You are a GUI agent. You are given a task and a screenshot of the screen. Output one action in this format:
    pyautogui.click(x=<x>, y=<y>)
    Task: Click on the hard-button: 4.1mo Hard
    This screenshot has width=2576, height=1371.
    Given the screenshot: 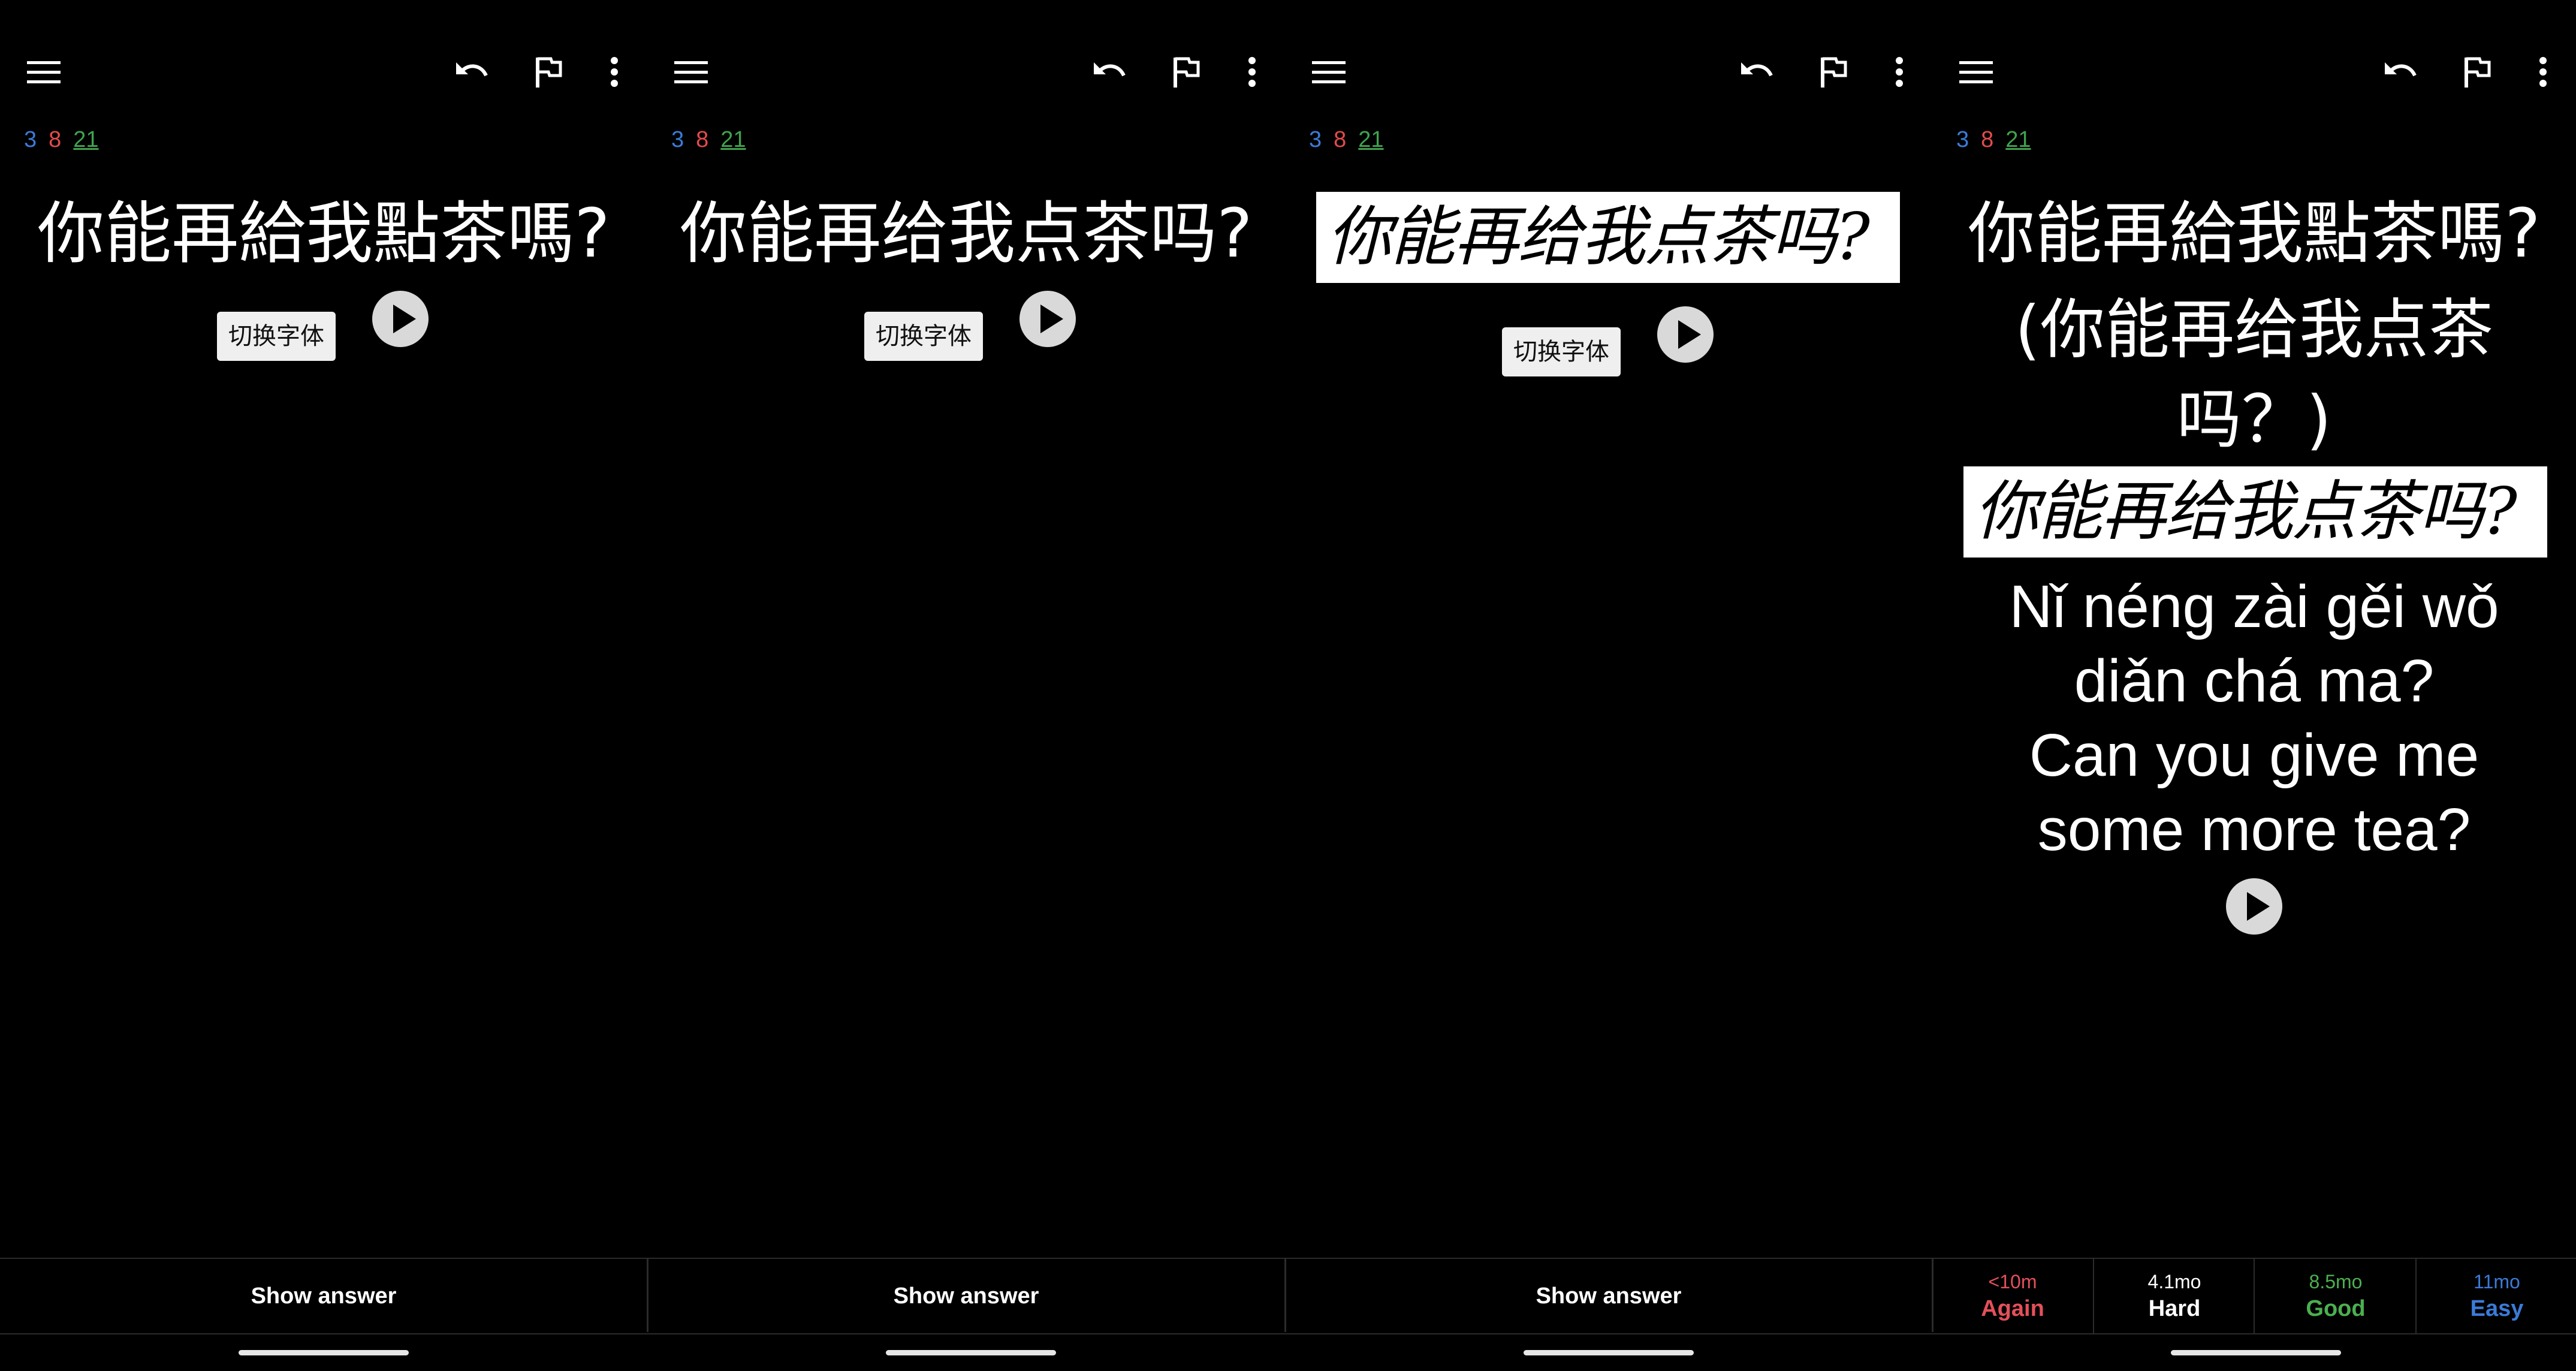 What is the action you would take?
    pyautogui.click(x=2174, y=1296)
    